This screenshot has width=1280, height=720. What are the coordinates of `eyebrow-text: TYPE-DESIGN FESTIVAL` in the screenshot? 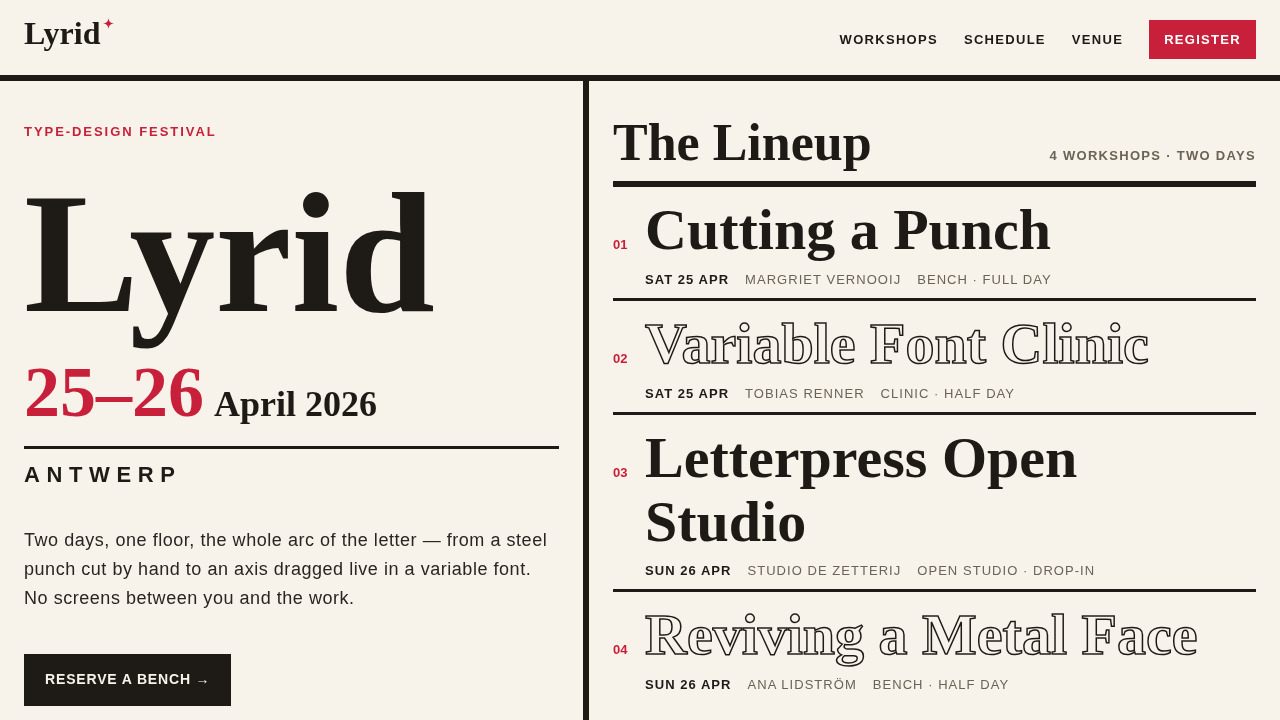 It's located at (121, 132).